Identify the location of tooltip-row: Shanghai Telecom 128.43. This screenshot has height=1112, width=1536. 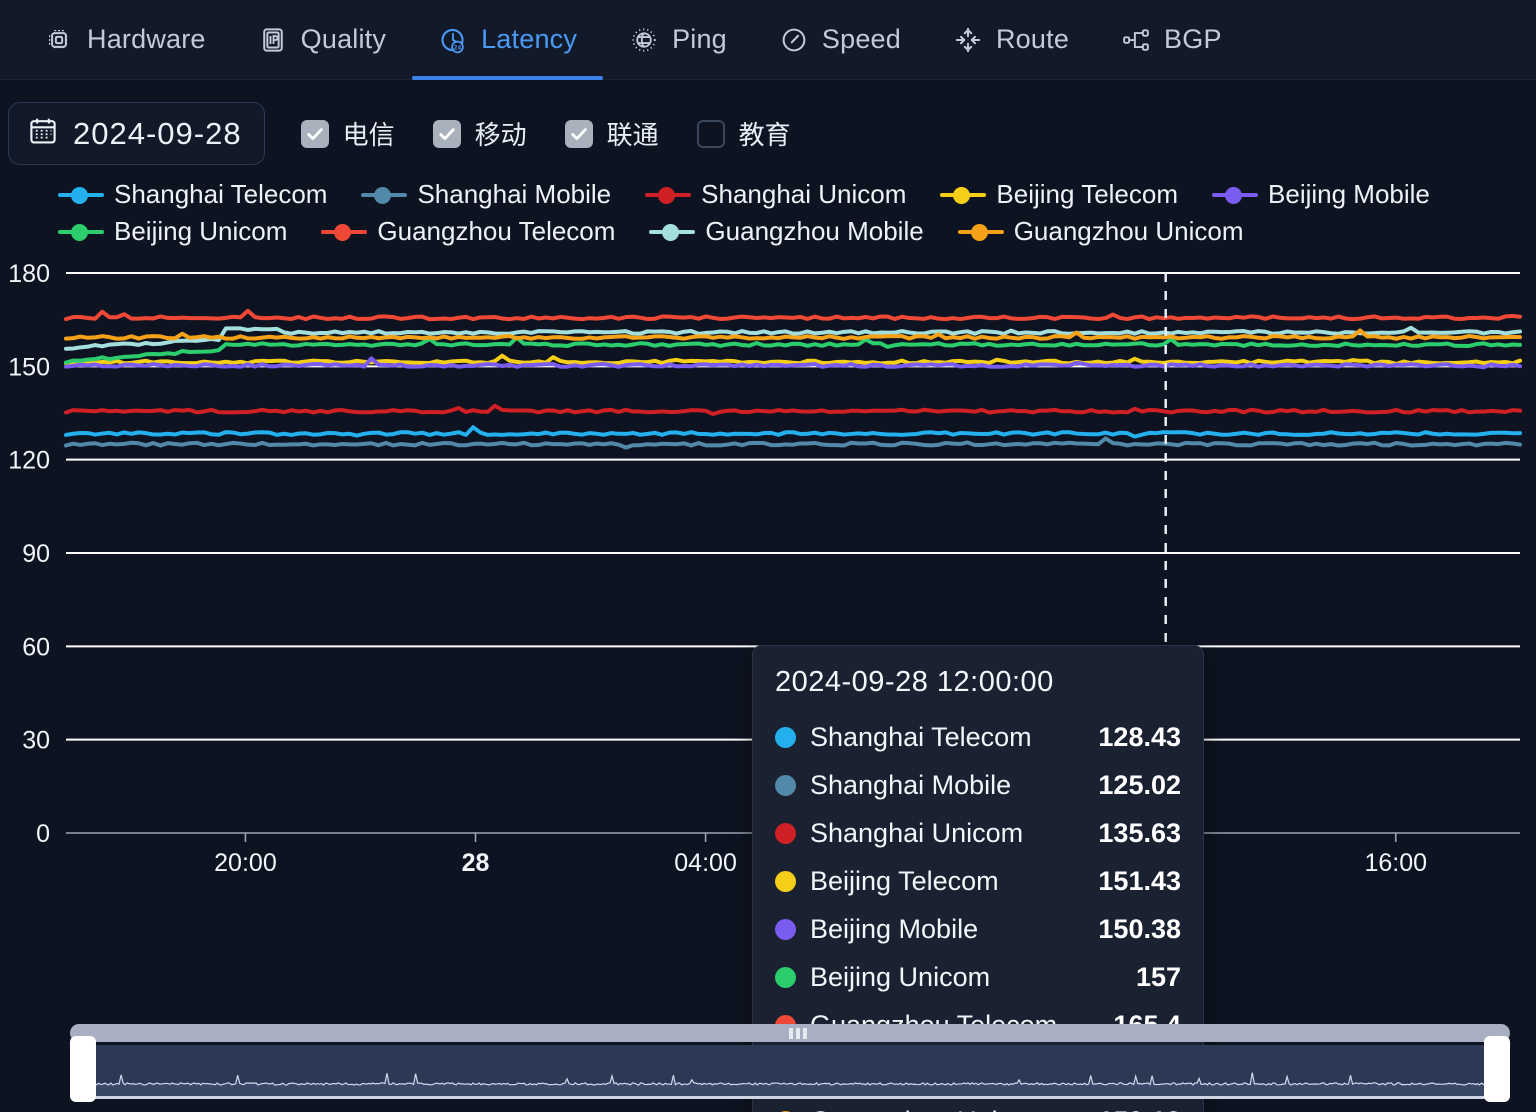
(978, 737).